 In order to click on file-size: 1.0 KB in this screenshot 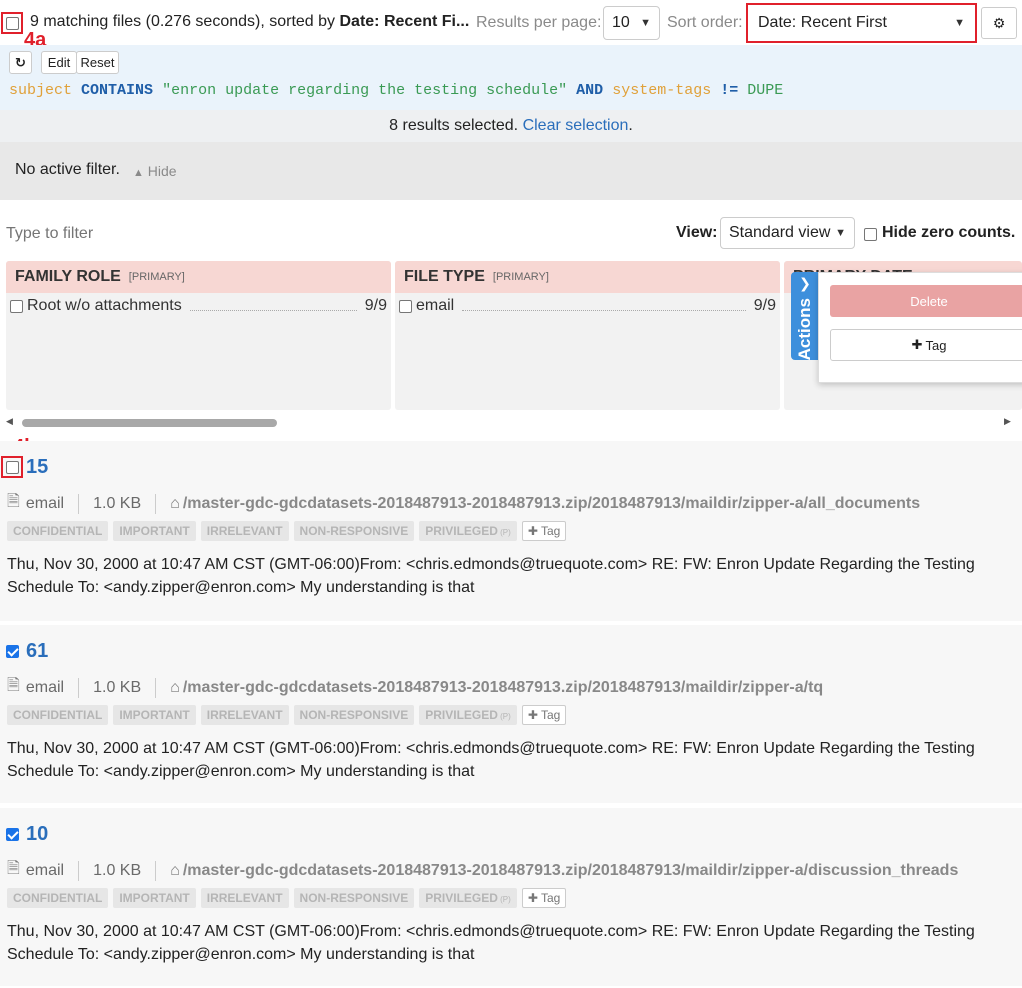, I will do `click(117, 687)`.